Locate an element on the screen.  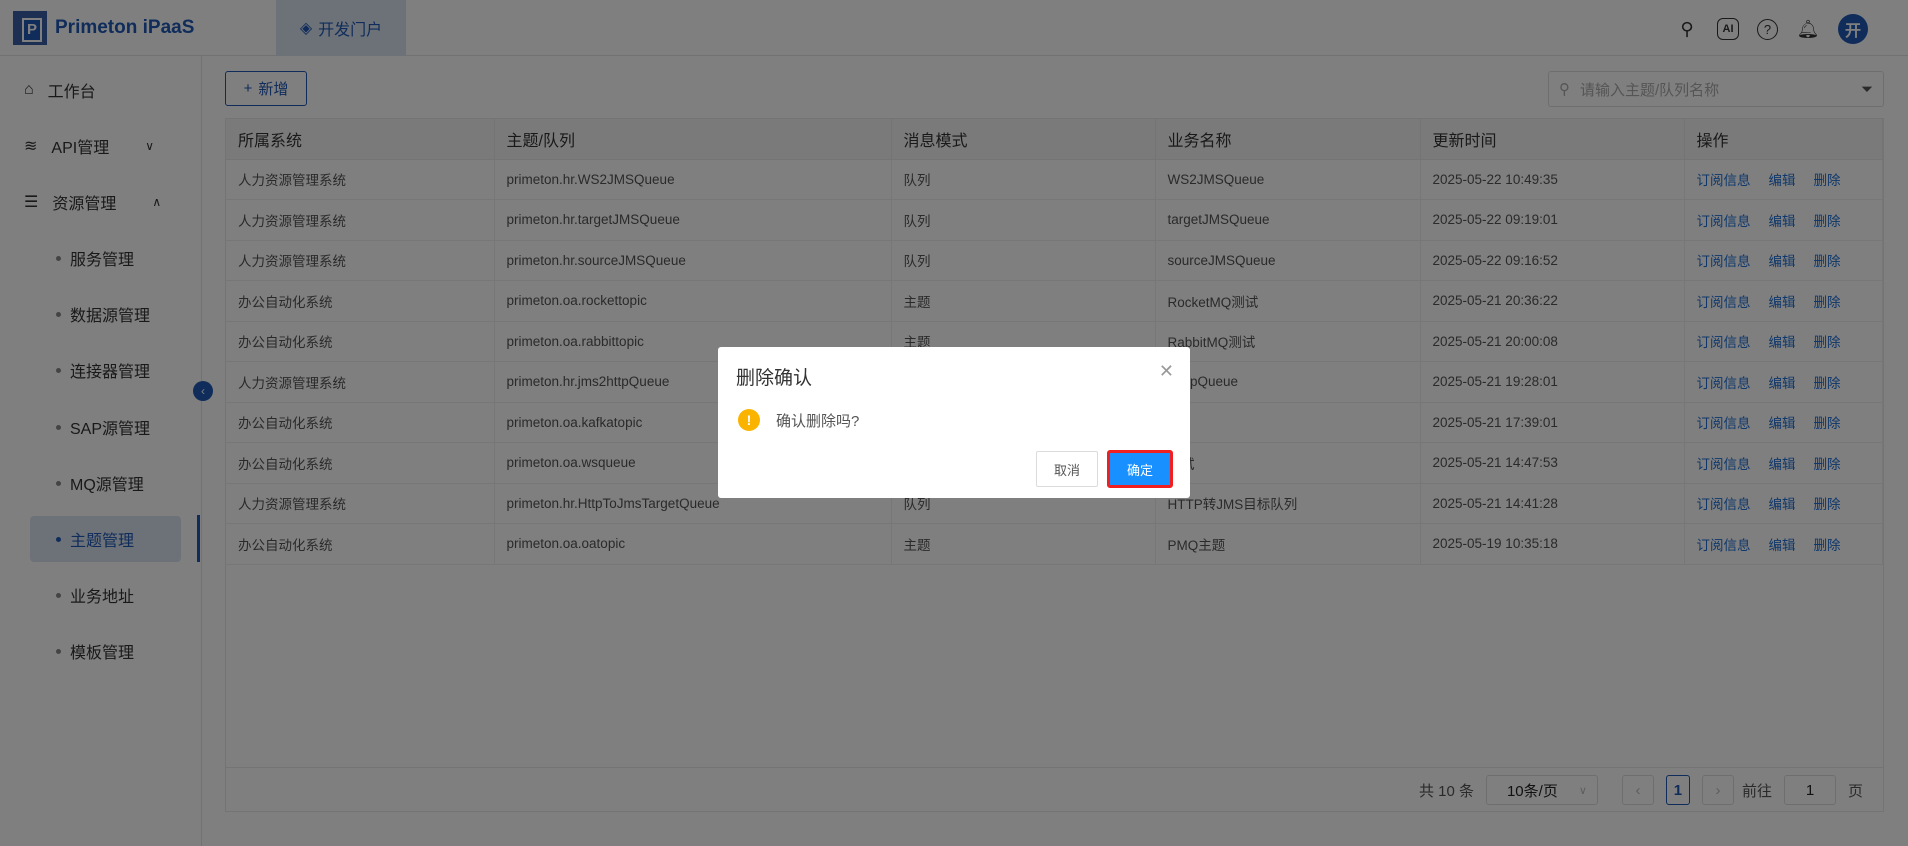
warning-icon: ! is located at coordinates (749, 420).